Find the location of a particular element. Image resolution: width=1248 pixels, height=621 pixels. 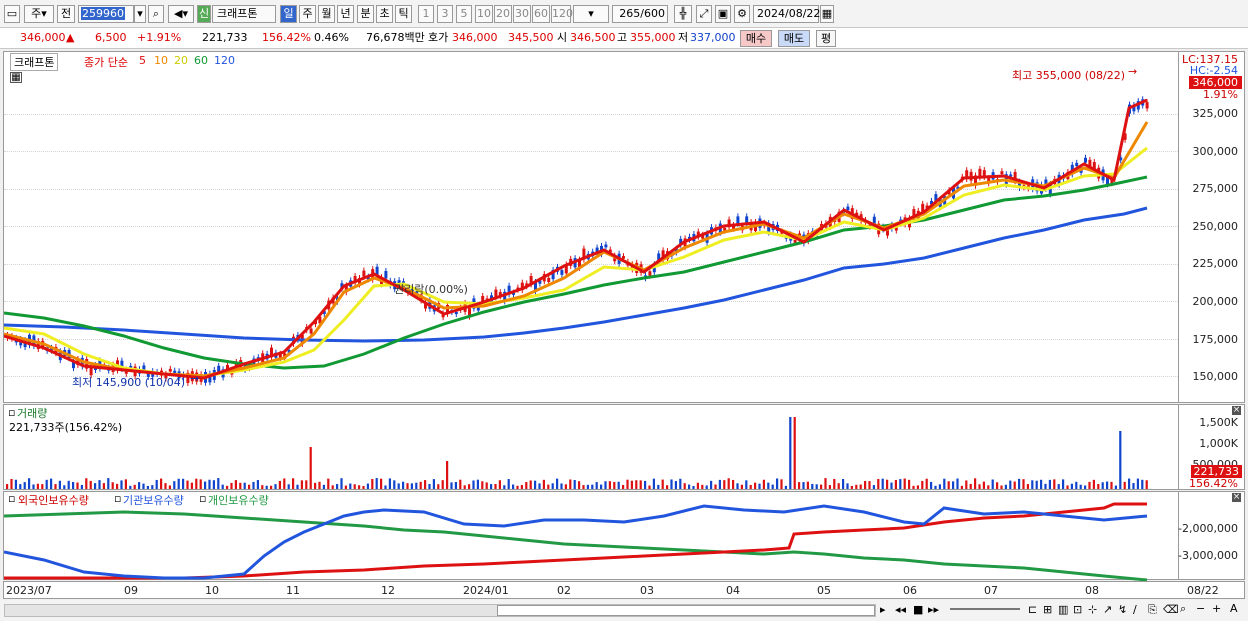

layout-icon: ▥ is located at coordinates (1063, 609).